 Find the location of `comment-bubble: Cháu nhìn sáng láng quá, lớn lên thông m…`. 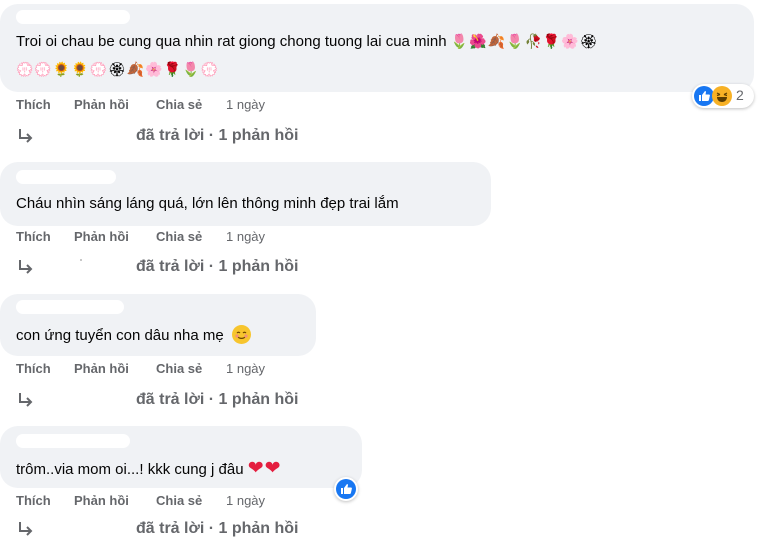

comment-bubble: Cháu nhìn sáng láng quá, lớn lên thông m… is located at coordinates (245, 194).